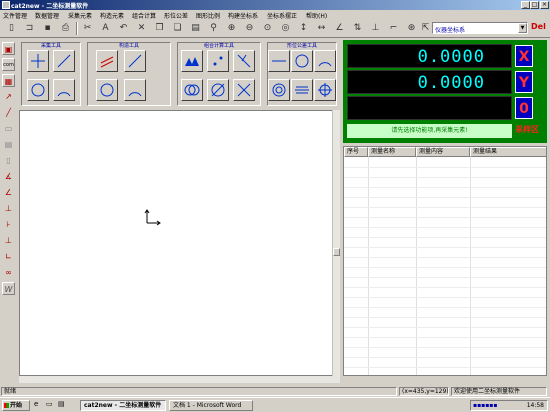 Image resolution: width=550 pixels, height=412 pixels. I want to click on combine-intersect-button, so click(244, 61).